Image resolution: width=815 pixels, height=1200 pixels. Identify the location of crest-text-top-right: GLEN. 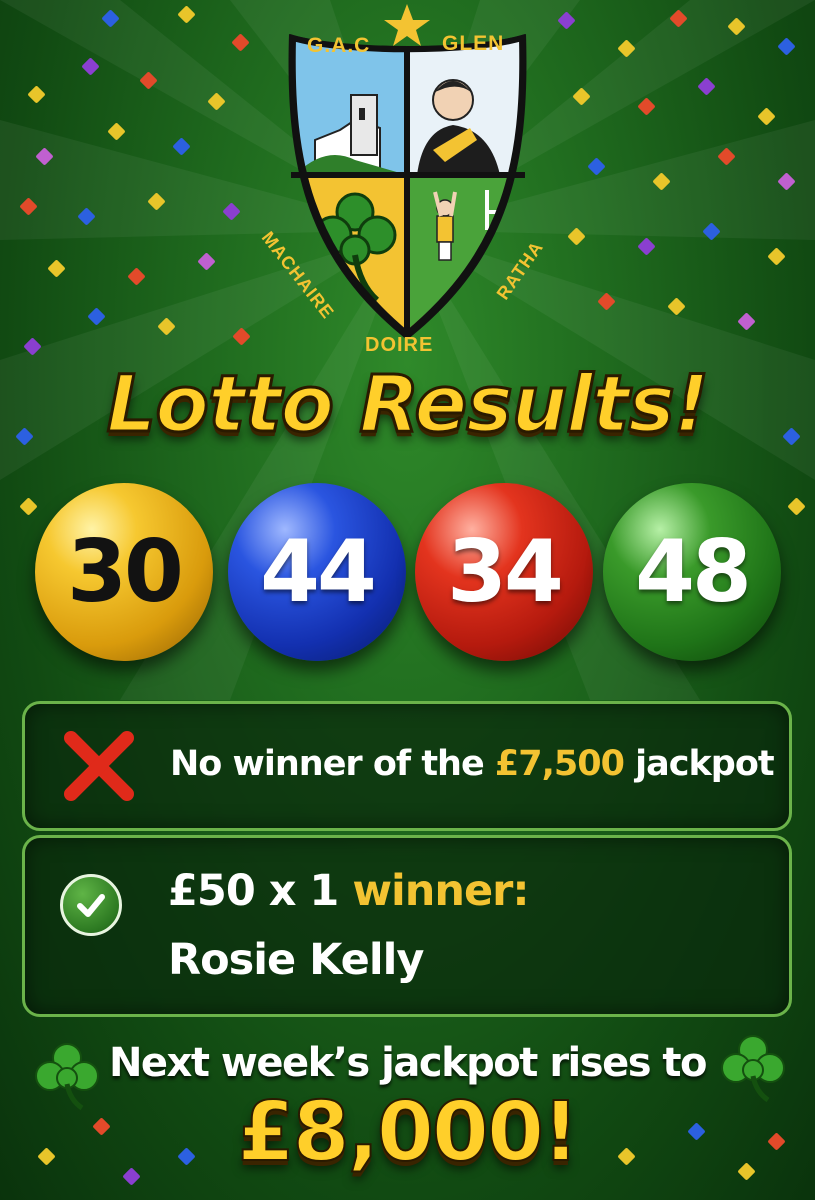
(473, 43).